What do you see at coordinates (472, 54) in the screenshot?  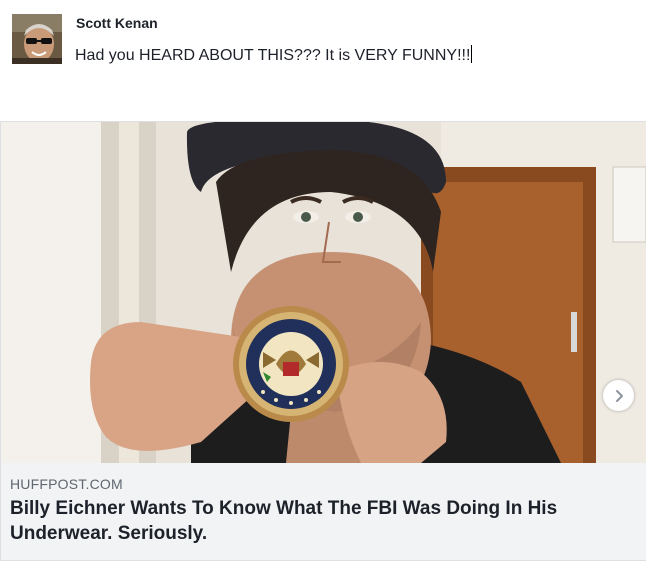 I see `text-cursor` at bounding box center [472, 54].